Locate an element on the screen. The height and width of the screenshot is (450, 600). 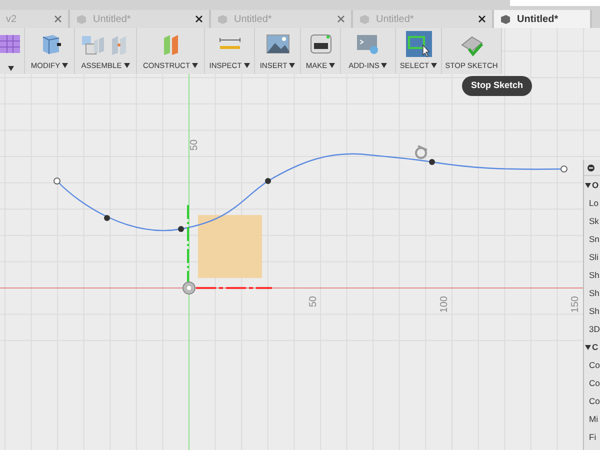
document-tab: Untitled* is located at coordinates (543, 19).